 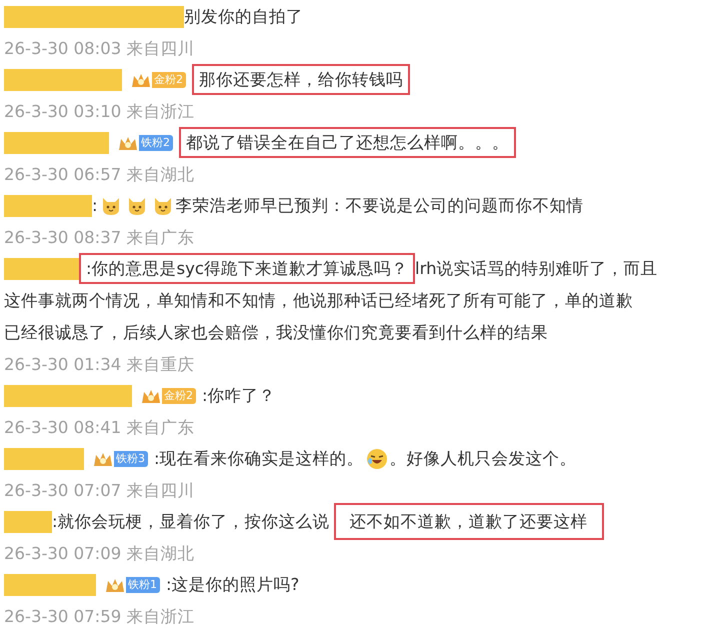 What do you see at coordinates (347, 142) in the screenshot?
I see `highlight-box: 都说了错误全在自己了还想怎么样啊。。。` at bounding box center [347, 142].